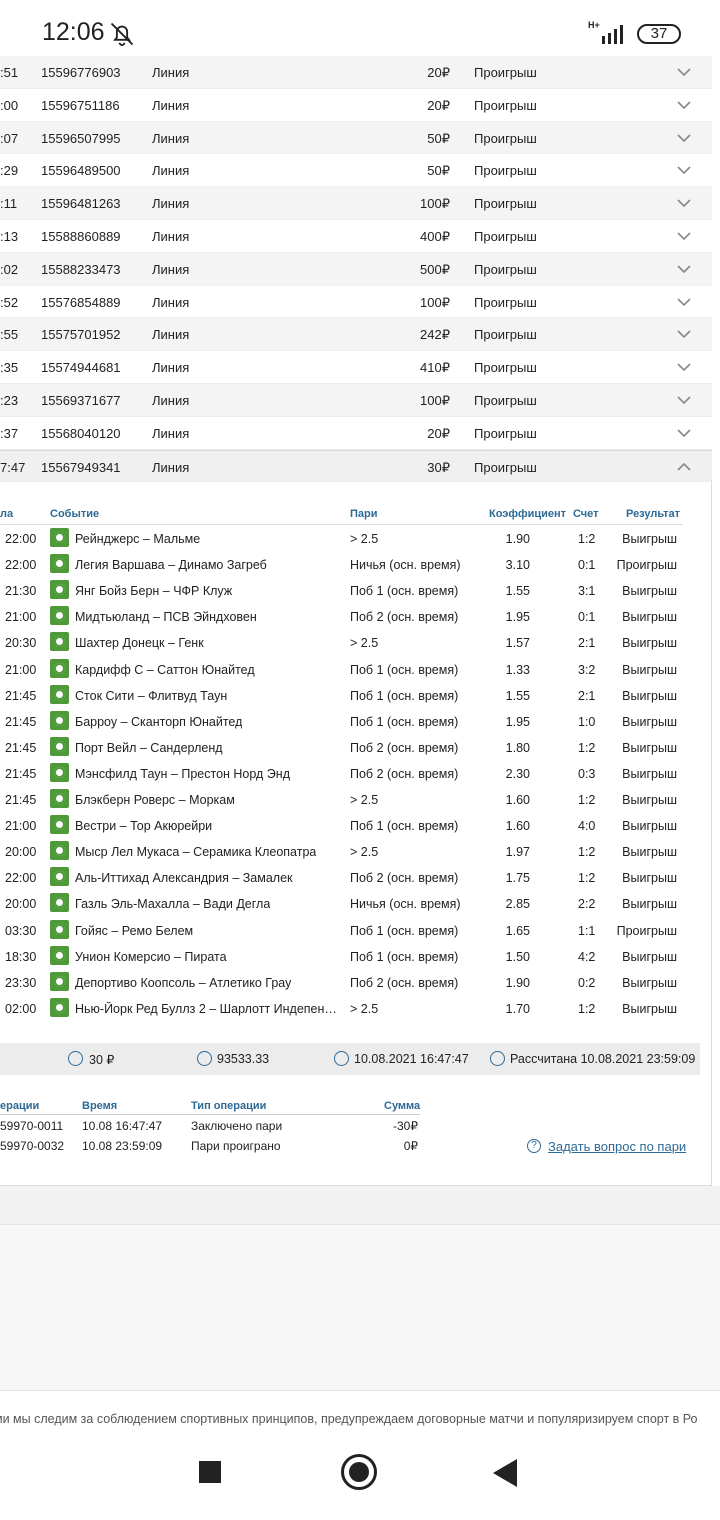  I want to click on event-time: 21:00, so click(21, 669).